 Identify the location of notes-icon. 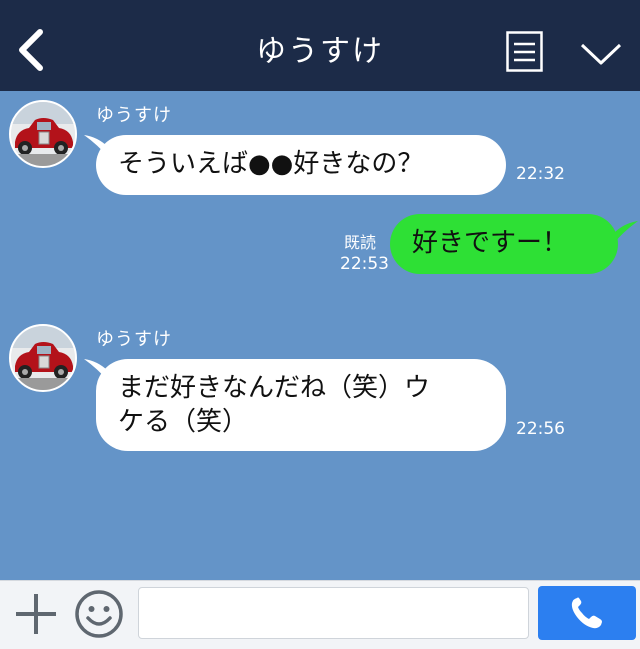
(524, 51).